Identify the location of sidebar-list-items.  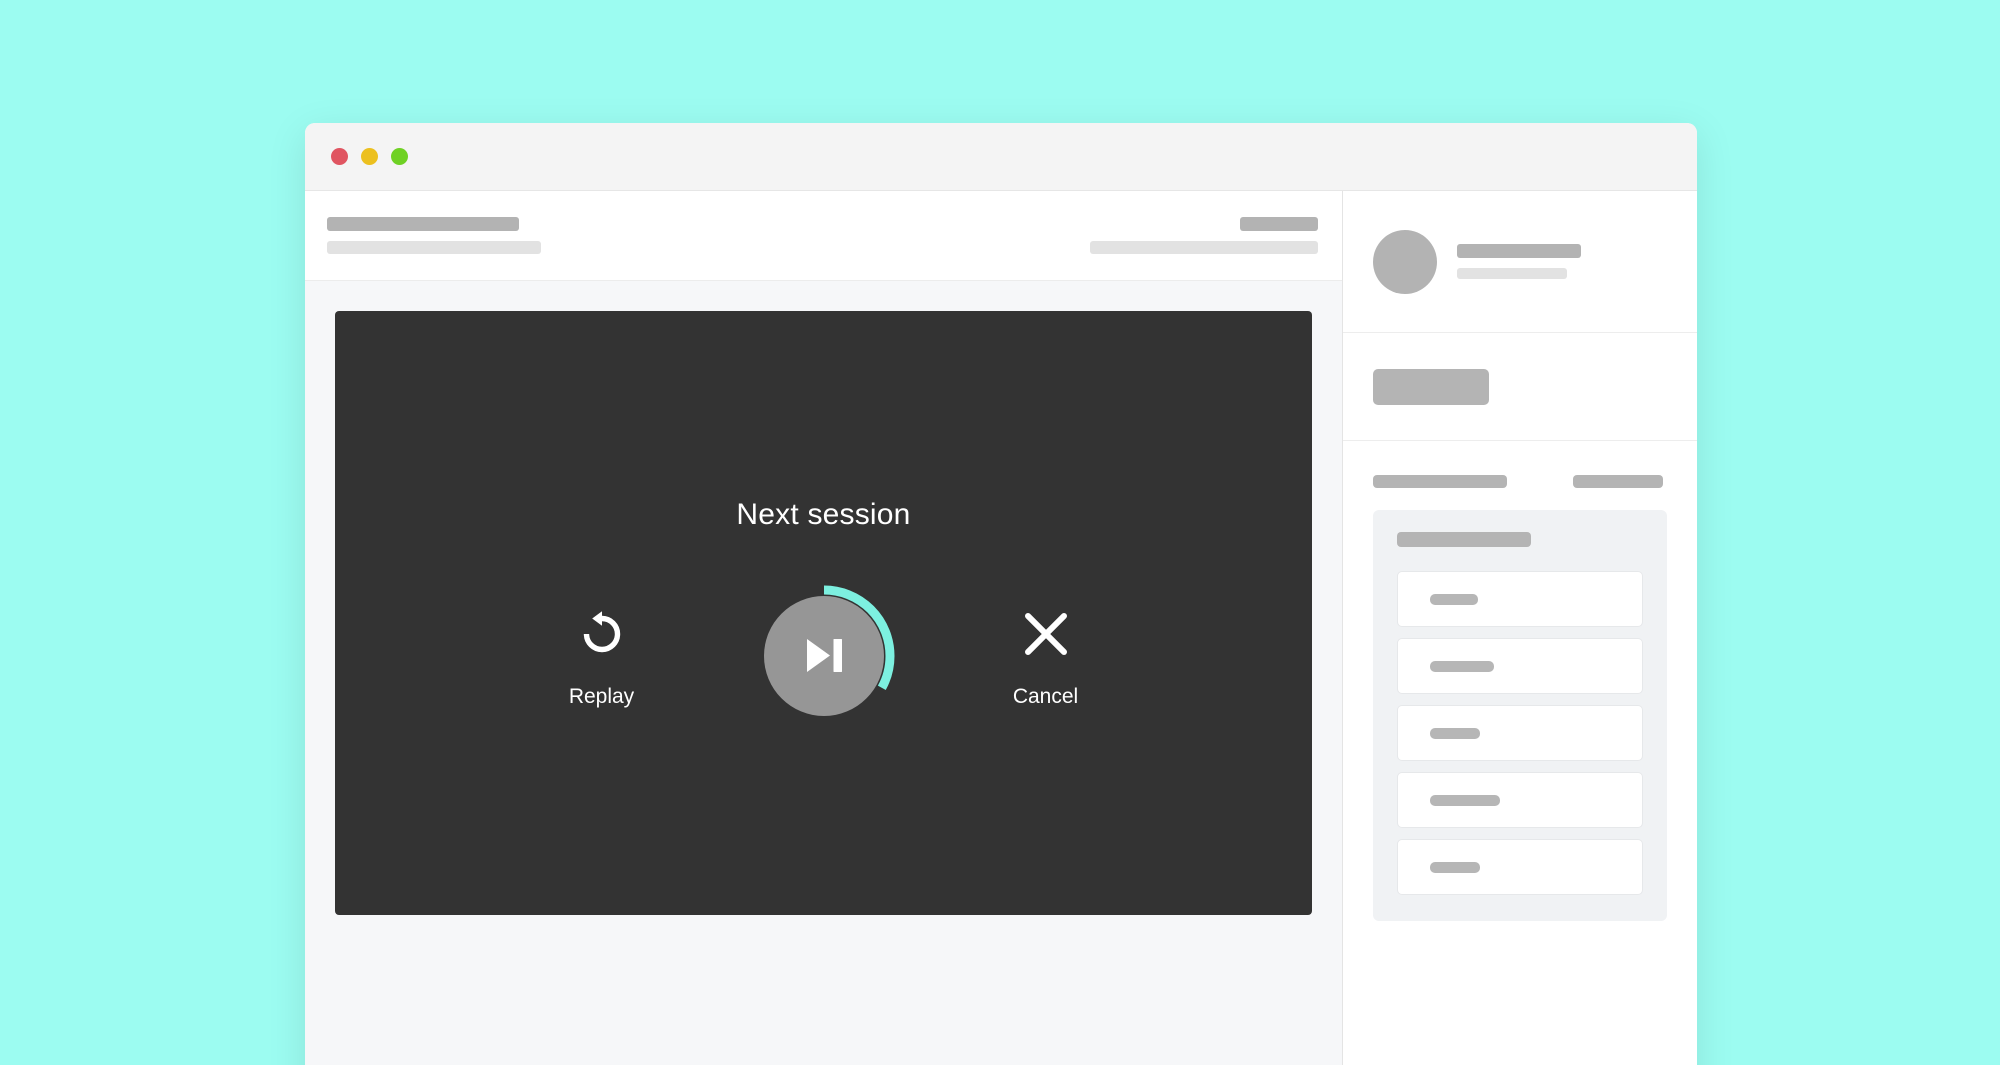
(1520, 733).